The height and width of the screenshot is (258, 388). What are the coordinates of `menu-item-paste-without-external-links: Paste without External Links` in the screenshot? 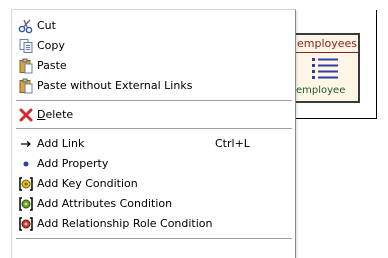 It's located at (153, 86).